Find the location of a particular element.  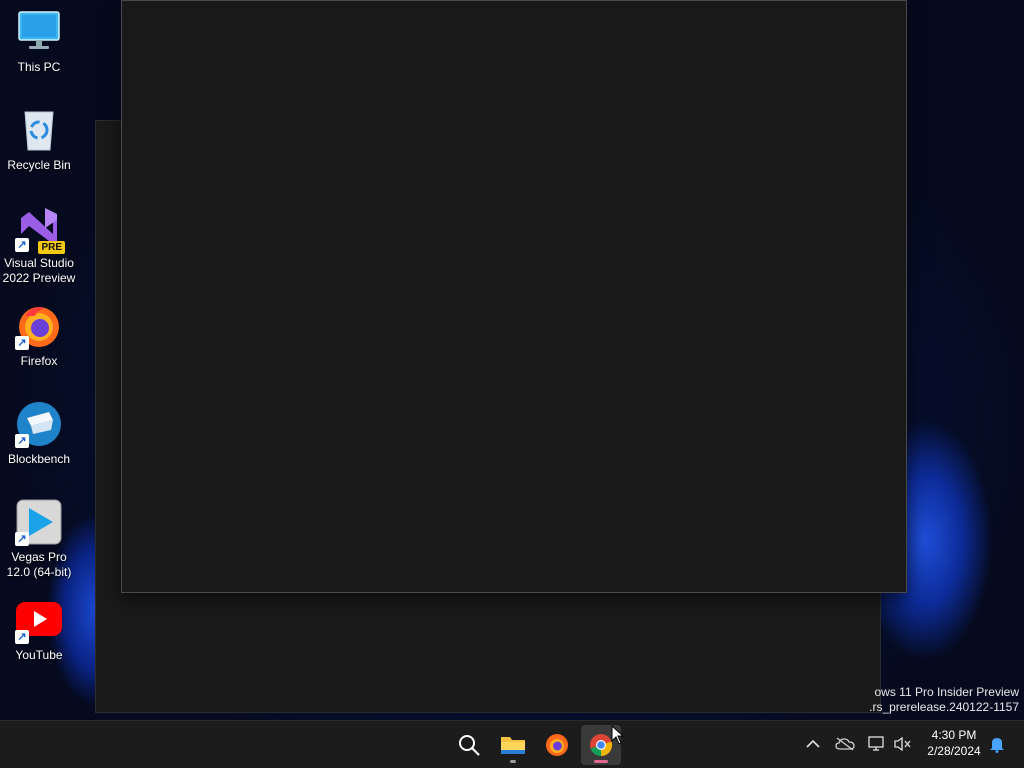

network-tray-button is located at coordinates (877, 744).